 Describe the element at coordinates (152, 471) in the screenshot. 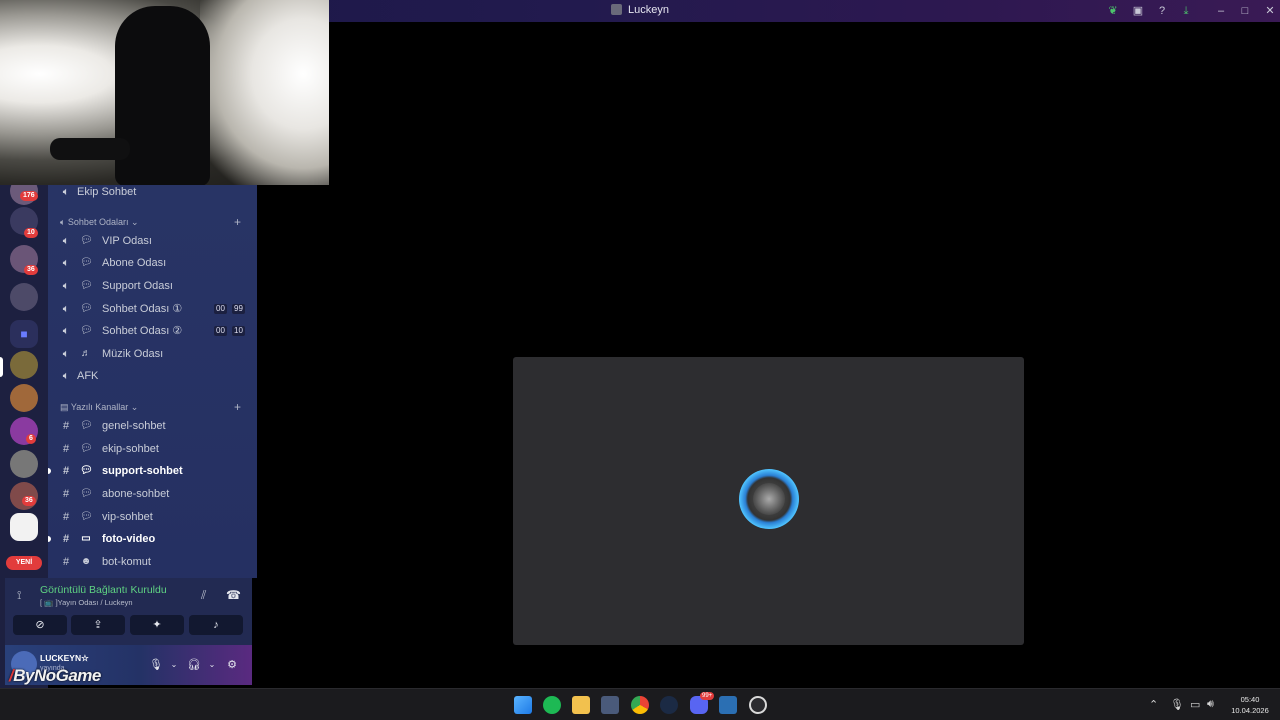

I see `text-channel-item: # 💬︎ support-sohbet` at that location.